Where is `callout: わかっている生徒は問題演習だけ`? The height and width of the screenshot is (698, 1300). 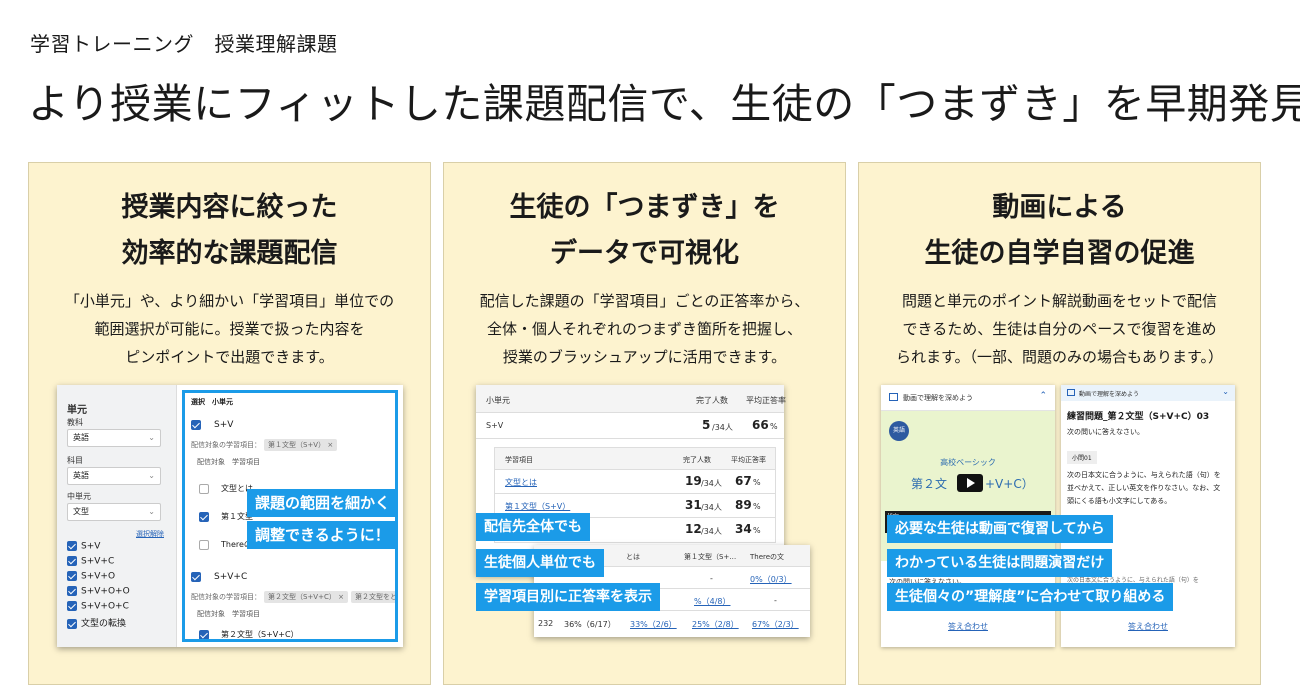
callout: わかっている生徒は問題演習だけ is located at coordinates (1000, 563).